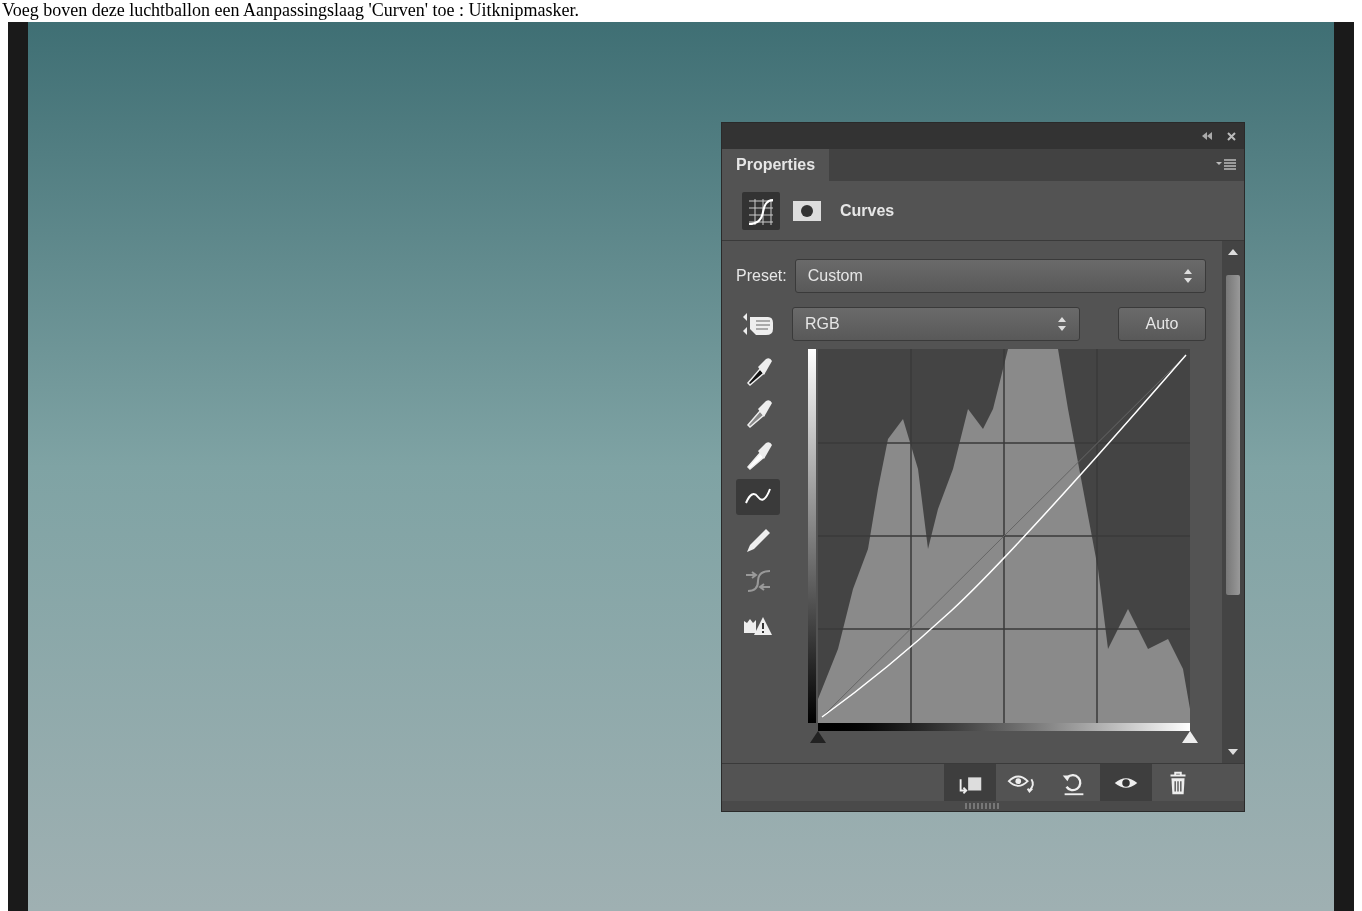 This screenshot has width=1362, height=911. I want to click on clip-to-layer-icon, so click(970, 782).